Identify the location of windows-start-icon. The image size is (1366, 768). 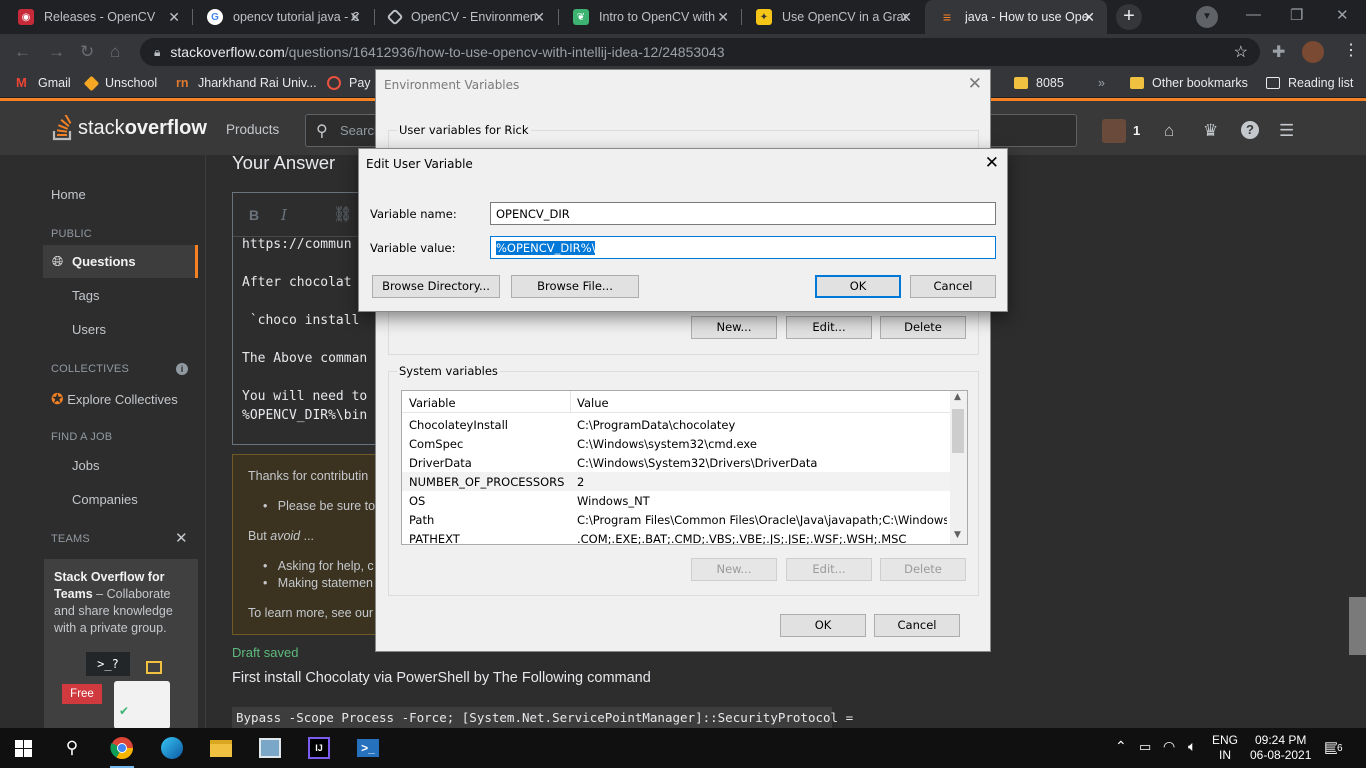
(23, 748).